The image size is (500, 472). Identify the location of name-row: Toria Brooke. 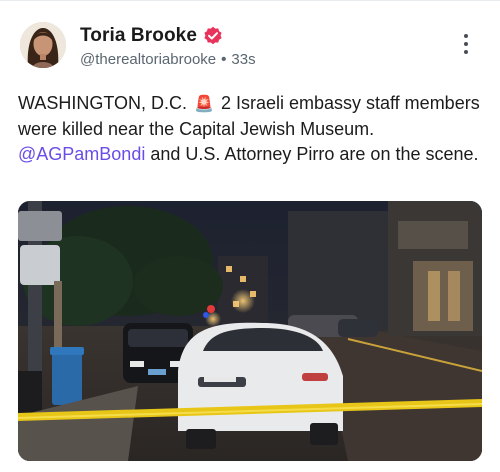
(151, 36).